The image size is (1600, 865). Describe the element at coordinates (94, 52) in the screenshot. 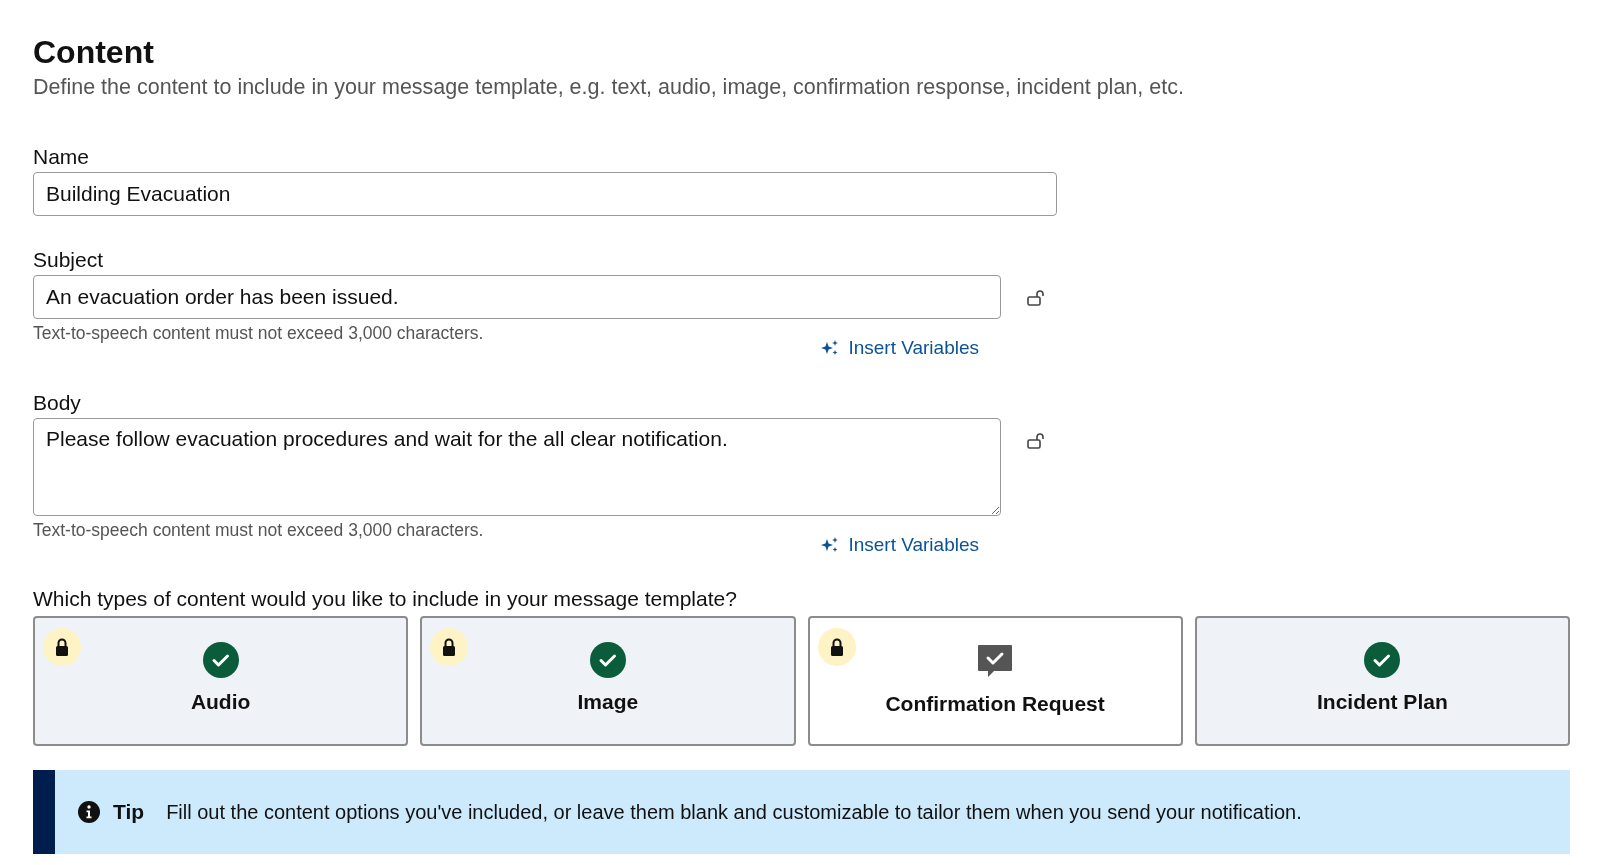

I see `section-title: Content` at that location.